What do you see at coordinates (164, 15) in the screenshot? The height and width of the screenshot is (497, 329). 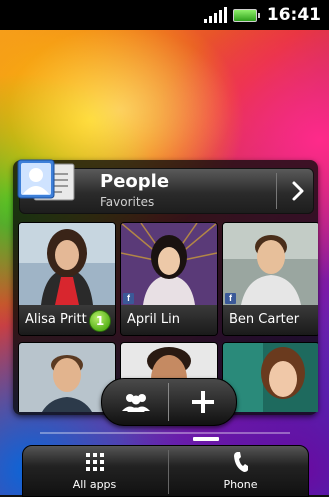 I see `status-bar: 16:41` at bounding box center [164, 15].